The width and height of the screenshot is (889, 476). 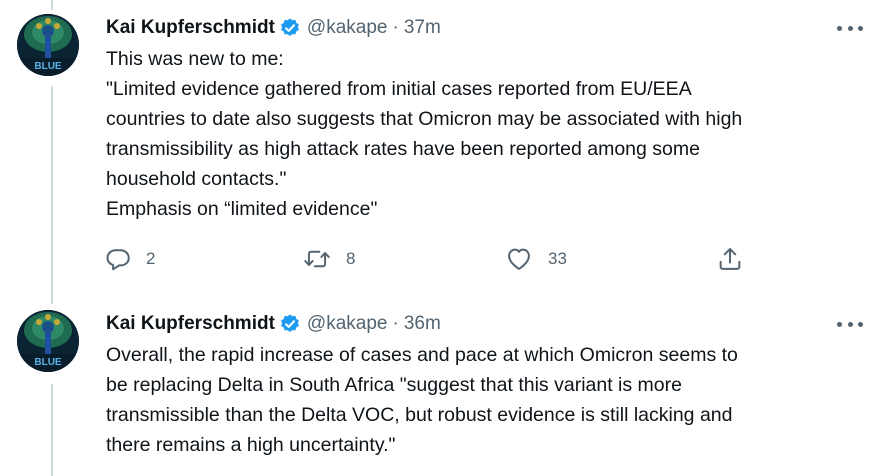 I want to click on tweet-text-line: household contacts.", so click(x=196, y=179).